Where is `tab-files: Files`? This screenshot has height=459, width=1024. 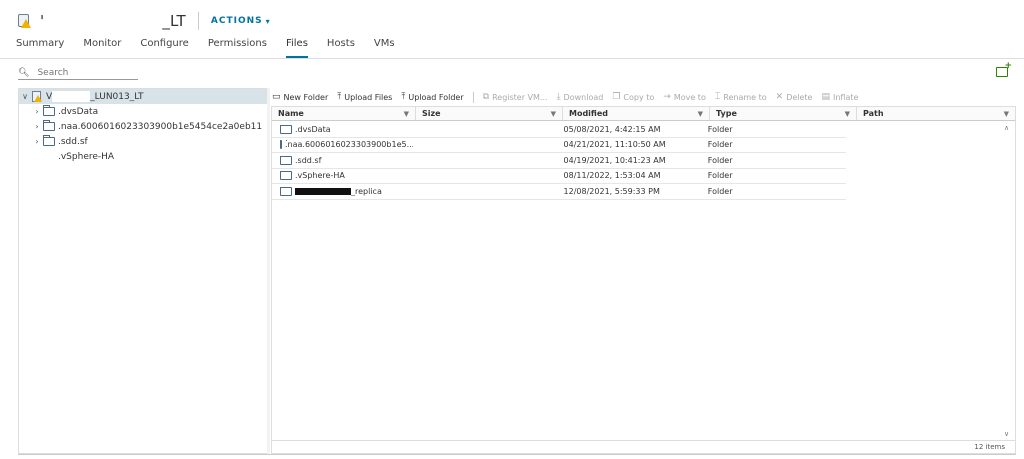
tab-files: Files is located at coordinates (296, 48).